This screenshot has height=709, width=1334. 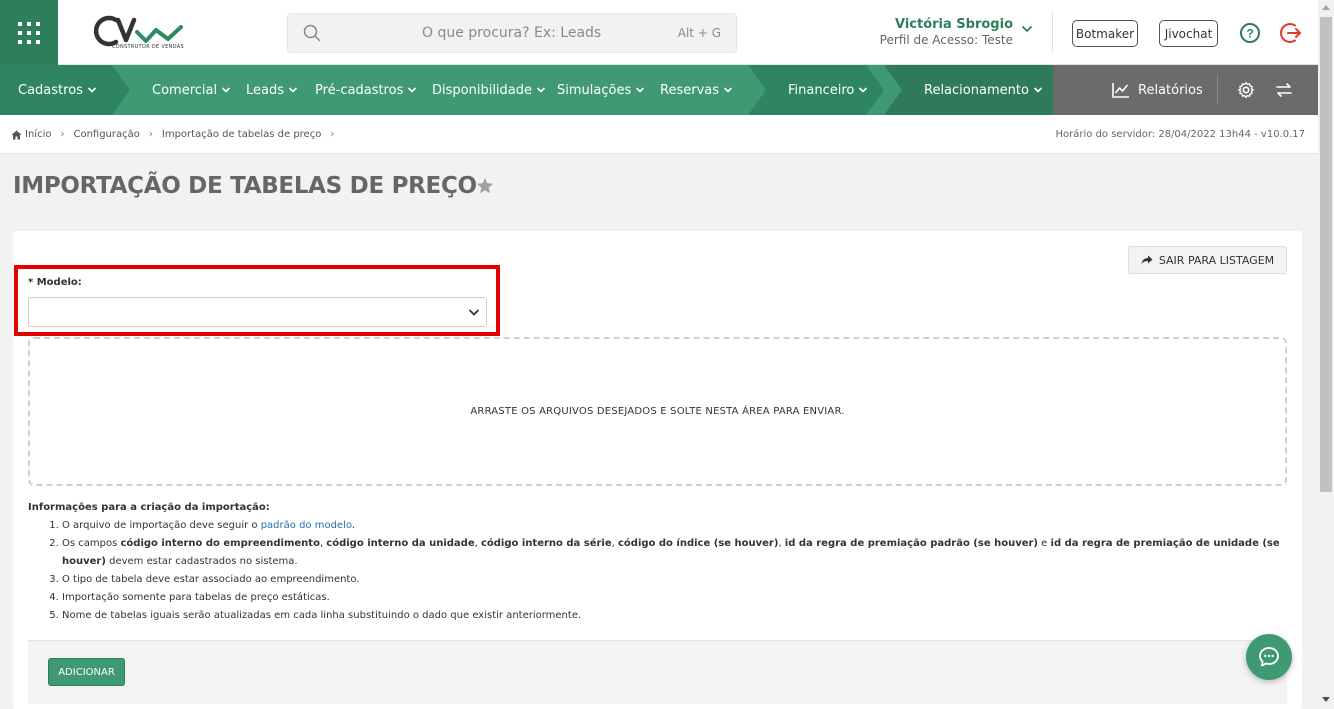 I want to click on highlight-box, so click(x=257, y=300).